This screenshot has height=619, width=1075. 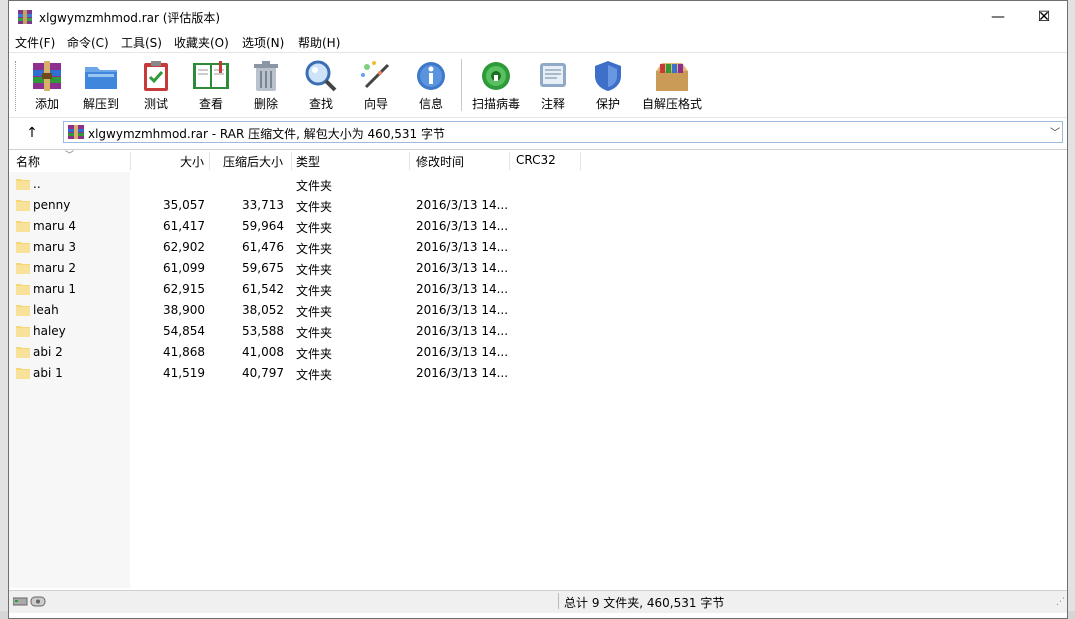 What do you see at coordinates (263, 331) in the screenshot?
I see `file-packed-size: 53,588` at bounding box center [263, 331].